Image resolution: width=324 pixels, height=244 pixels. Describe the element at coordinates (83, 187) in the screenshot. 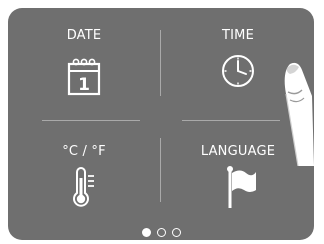

I see `thermometer-icon` at that location.